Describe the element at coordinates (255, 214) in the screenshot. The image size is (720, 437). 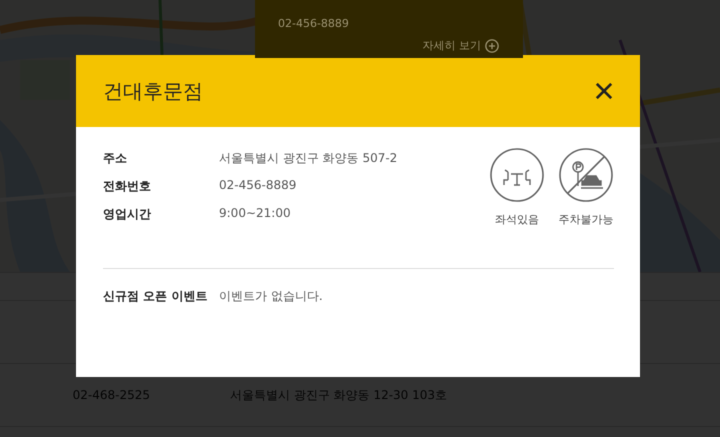
I see `info-value: 9:00~21:00` at that location.